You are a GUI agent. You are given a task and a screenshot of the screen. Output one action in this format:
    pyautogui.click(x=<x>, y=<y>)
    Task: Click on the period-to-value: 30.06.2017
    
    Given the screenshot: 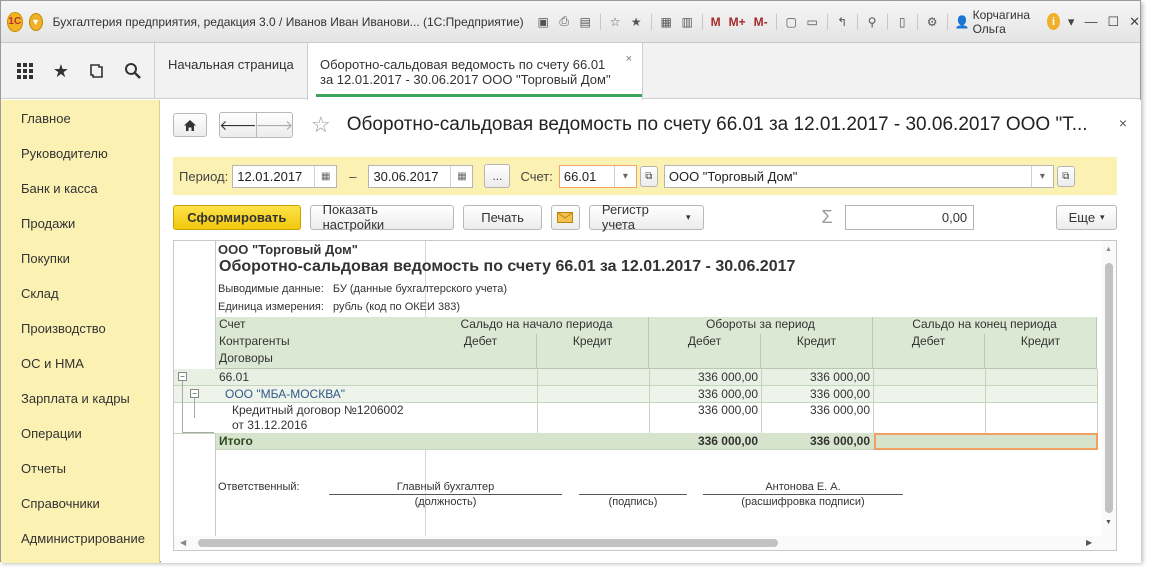 What is the action you would take?
    pyautogui.click(x=406, y=176)
    